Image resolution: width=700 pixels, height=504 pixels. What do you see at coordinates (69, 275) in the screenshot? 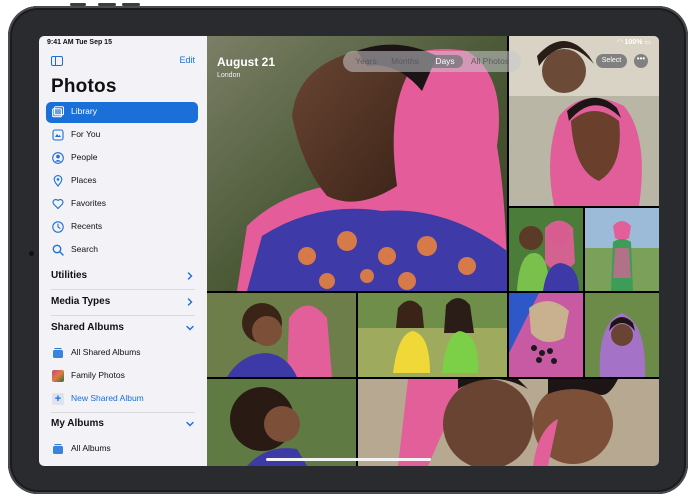
I see `section-label: Utilities` at bounding box center [69, 275].